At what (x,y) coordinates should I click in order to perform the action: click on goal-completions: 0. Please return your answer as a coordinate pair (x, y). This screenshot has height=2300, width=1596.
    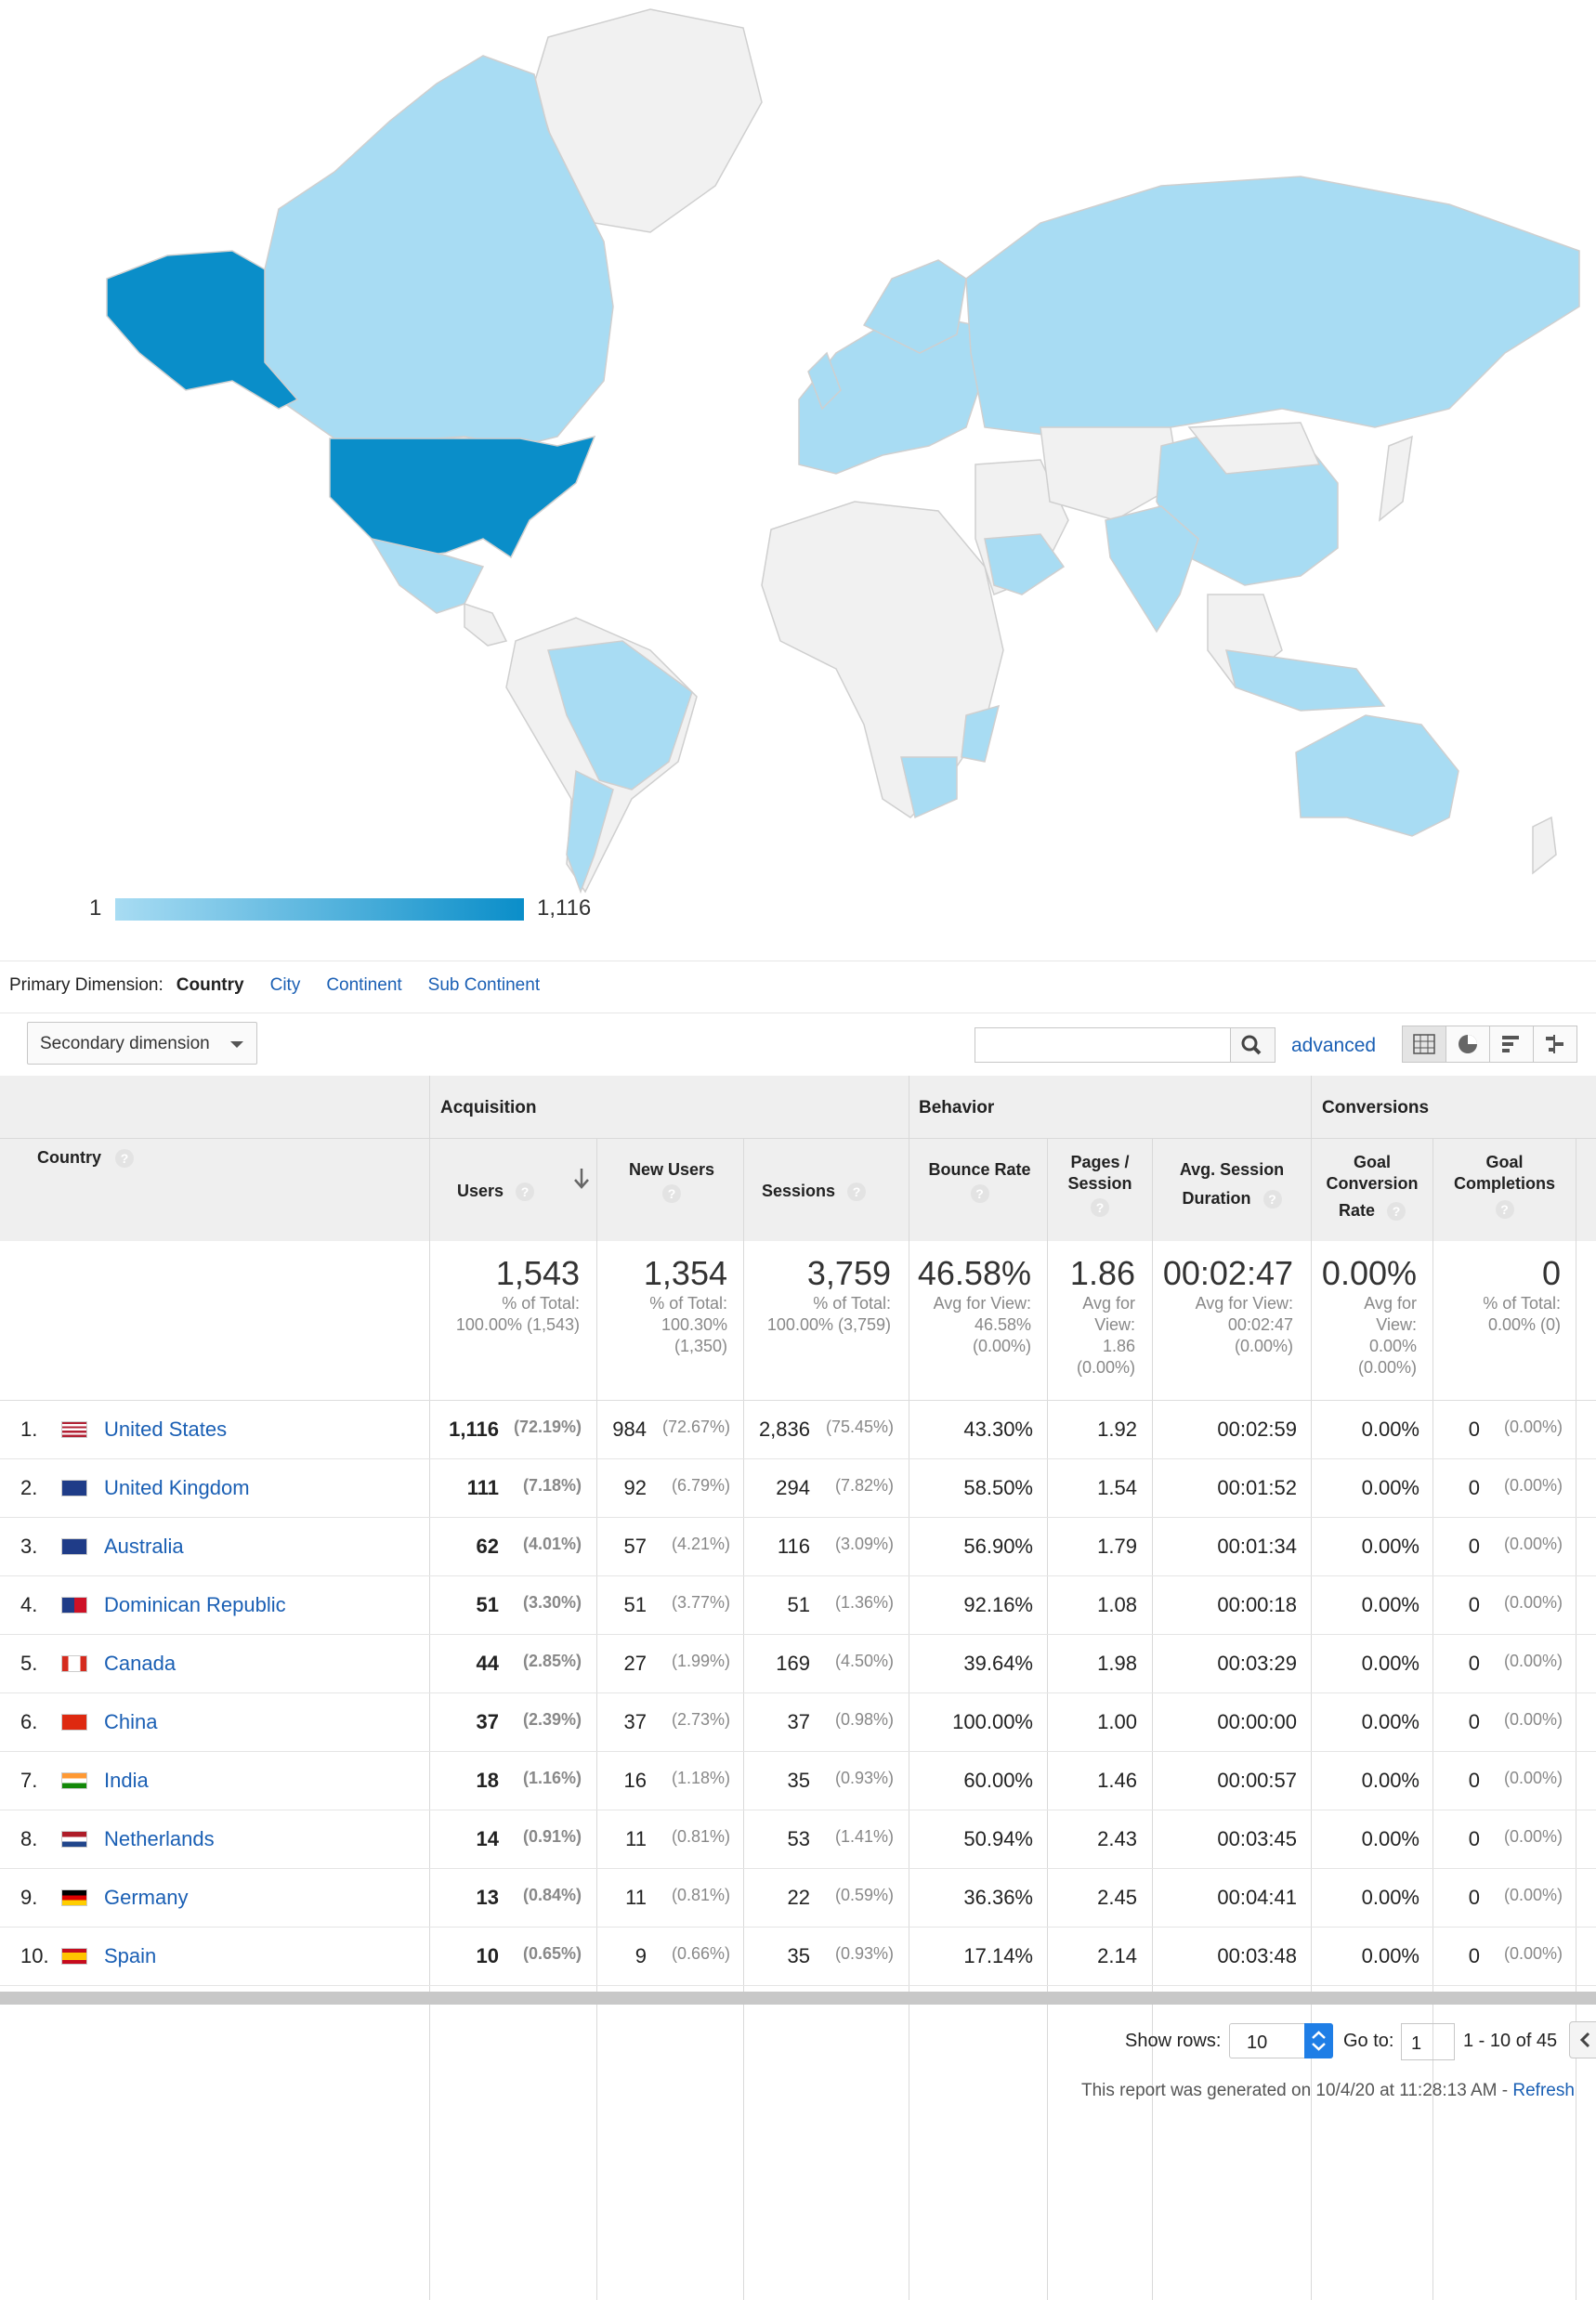
    Looking at the image, I should click on (1474, 1955).